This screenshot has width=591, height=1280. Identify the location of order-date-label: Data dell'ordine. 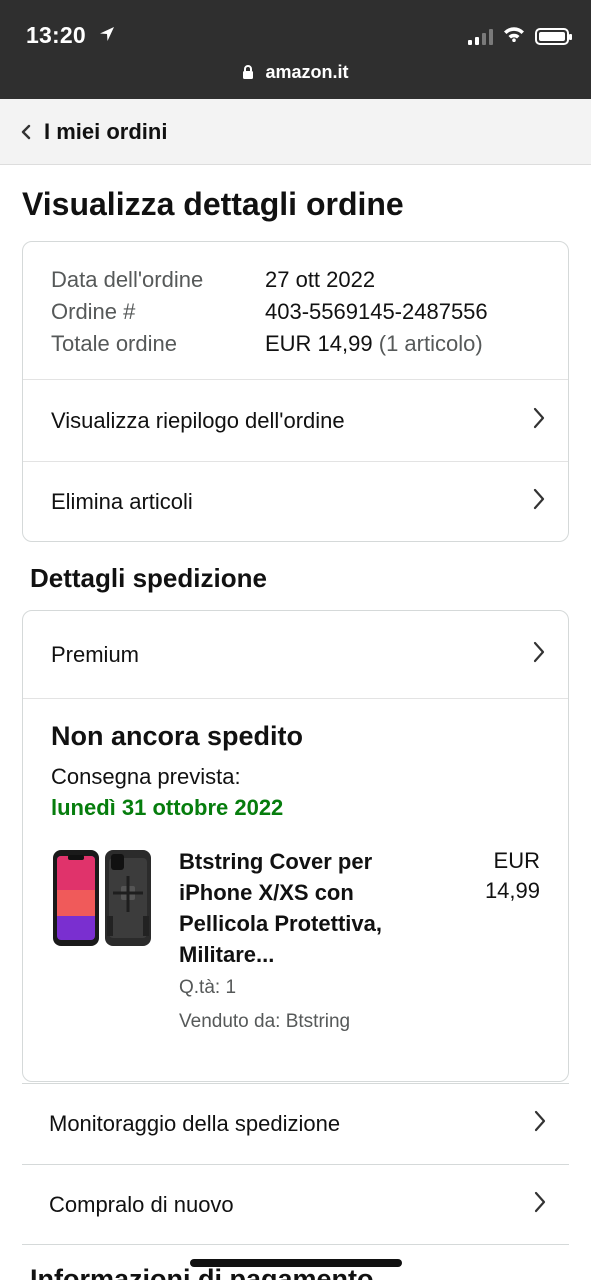
(127, 279).